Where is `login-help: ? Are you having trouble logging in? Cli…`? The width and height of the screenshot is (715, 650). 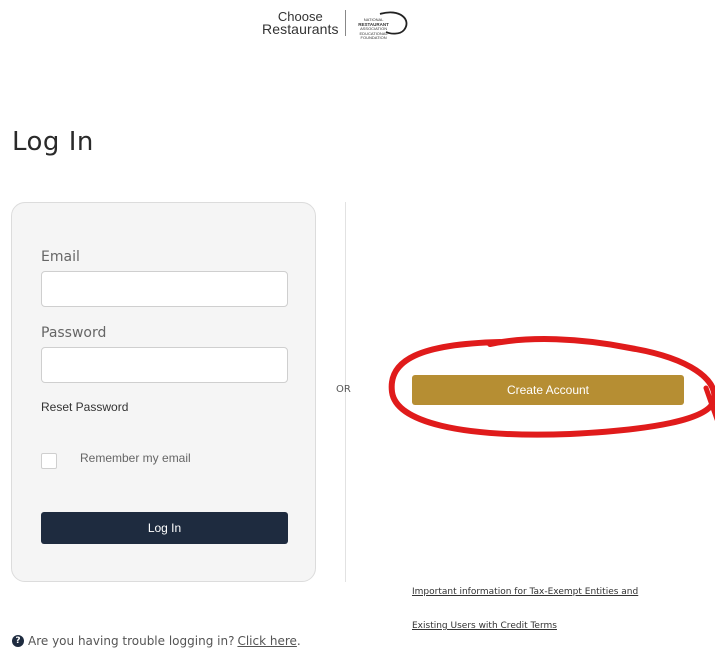
login-help: ? Are you having trouble logging in? Cli… is located at coordinates (156, 641).